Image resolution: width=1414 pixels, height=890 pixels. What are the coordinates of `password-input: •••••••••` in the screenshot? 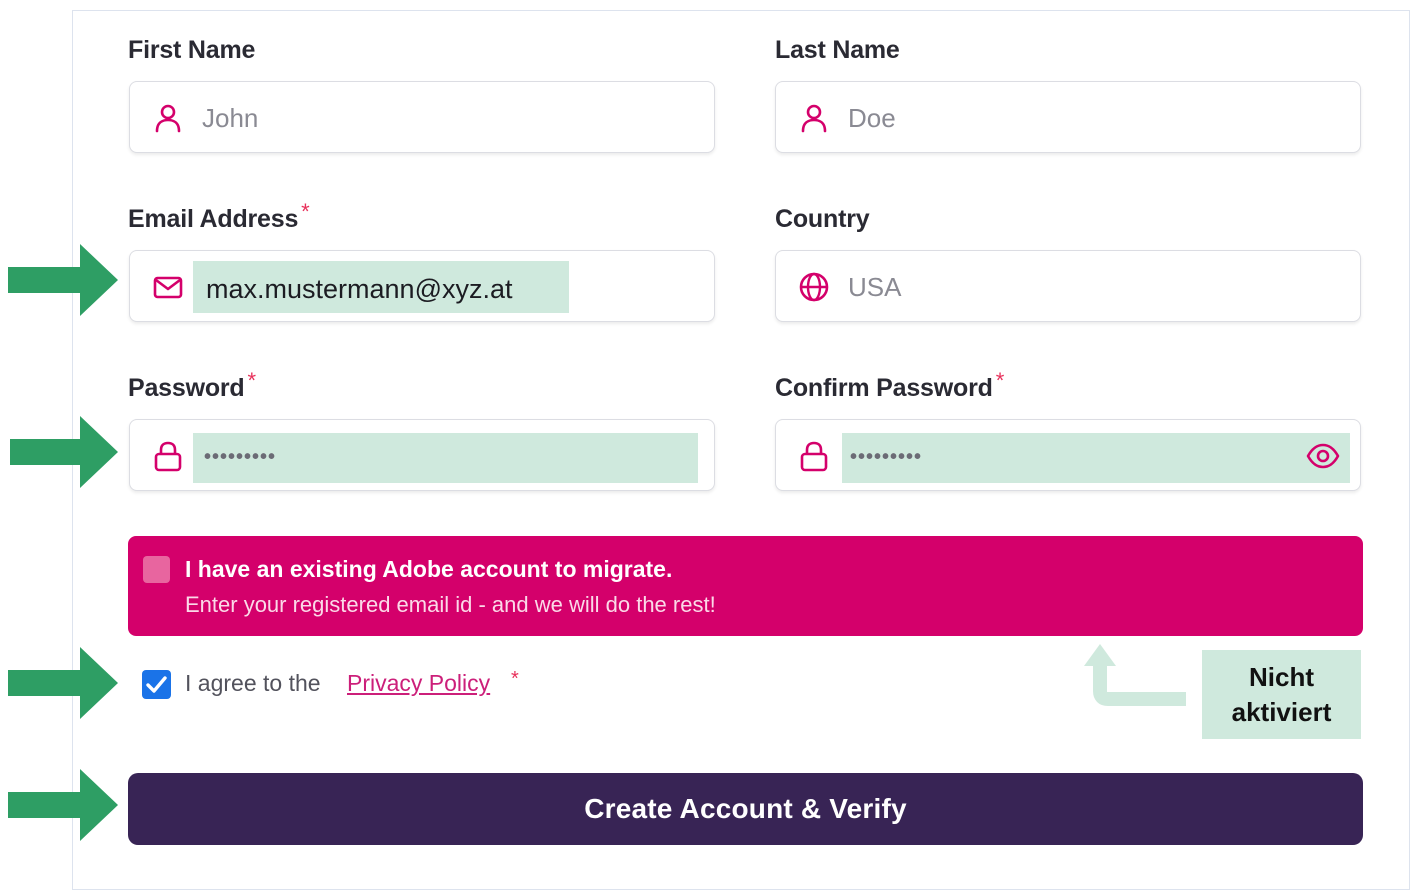 It's located at (422, 455).